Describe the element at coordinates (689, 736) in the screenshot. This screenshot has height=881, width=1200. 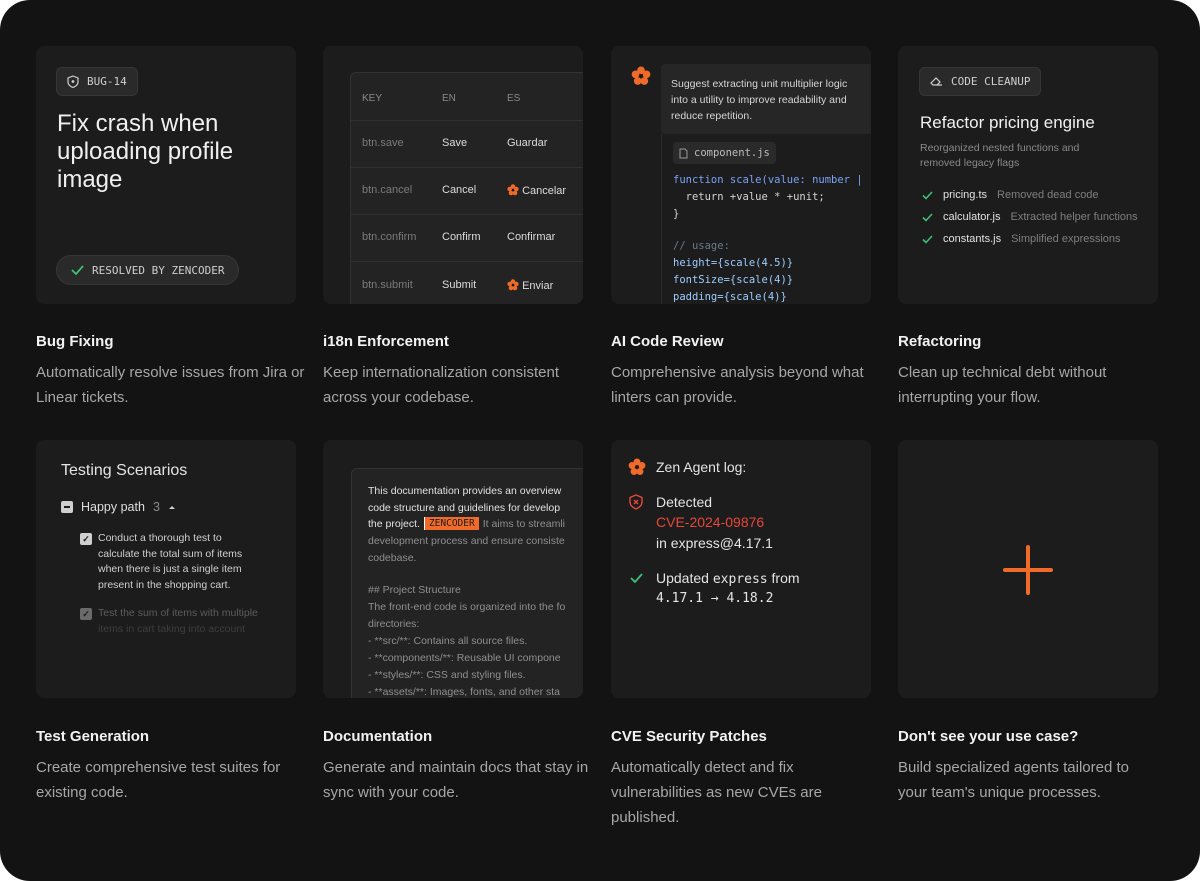
I see `card-title: CVE Security Patches` at that location.